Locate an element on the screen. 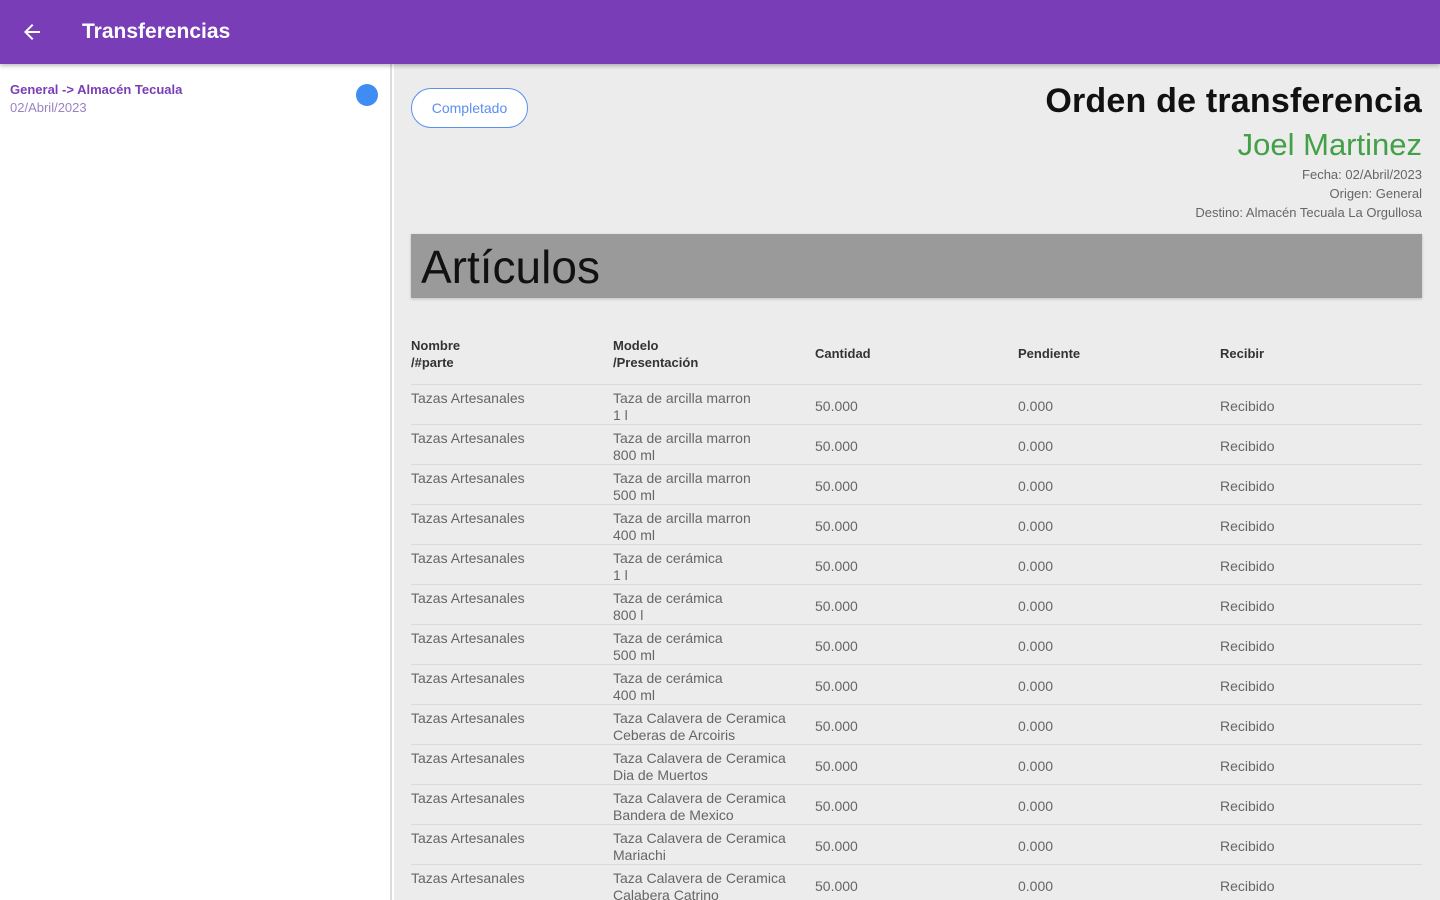  sidebar-item-date: 02/Abril/2023 is located at coordinates (48, 107).